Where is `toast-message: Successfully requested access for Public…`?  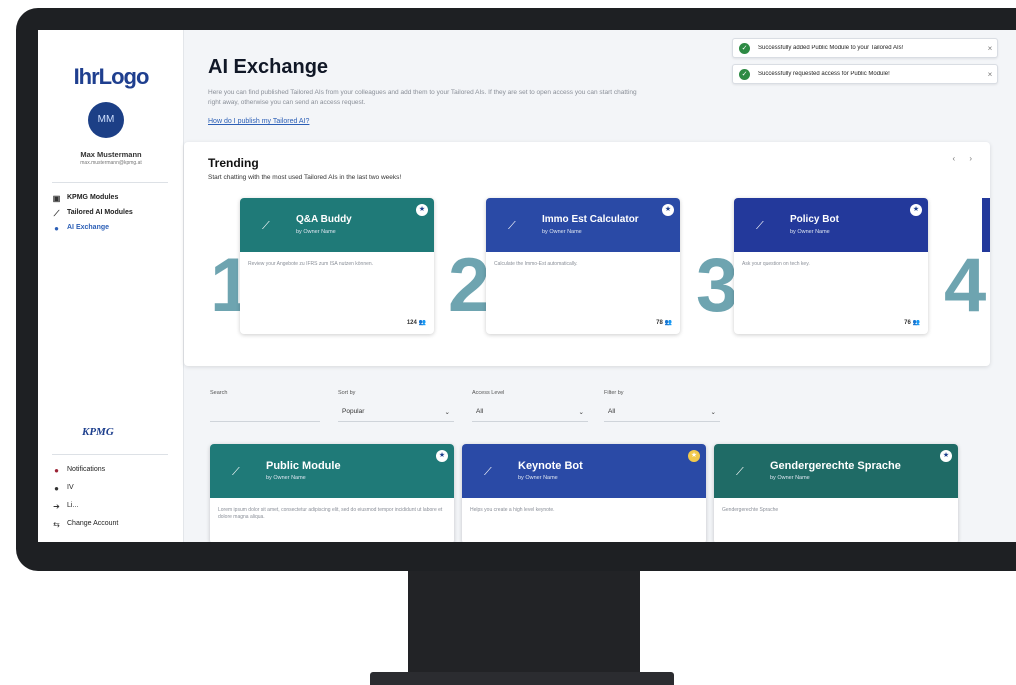
toast-message: Successfully requested access for Public… is located at coordinates (824, 74).